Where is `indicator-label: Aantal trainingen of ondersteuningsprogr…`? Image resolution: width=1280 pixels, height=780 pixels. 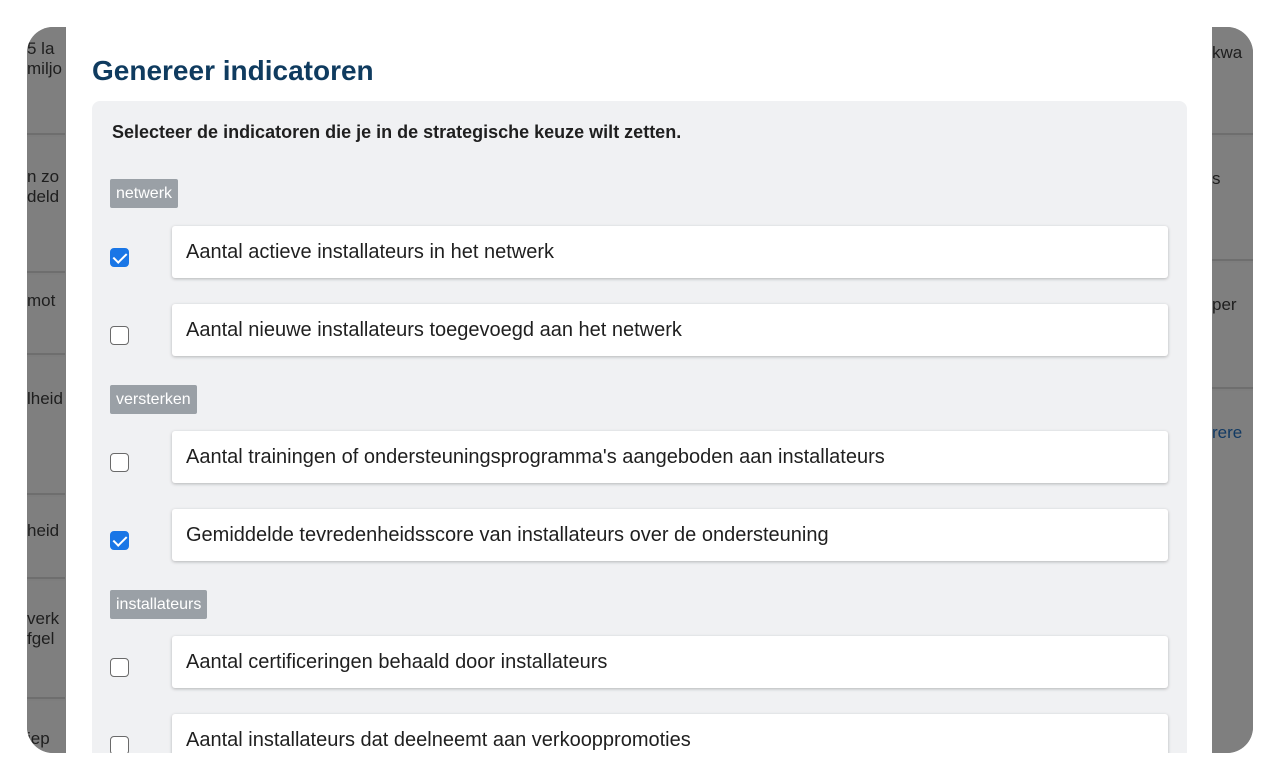 indicator-label: Aantal trainingen of ondersteuningsprogr… is located at coordinates (670, 457).